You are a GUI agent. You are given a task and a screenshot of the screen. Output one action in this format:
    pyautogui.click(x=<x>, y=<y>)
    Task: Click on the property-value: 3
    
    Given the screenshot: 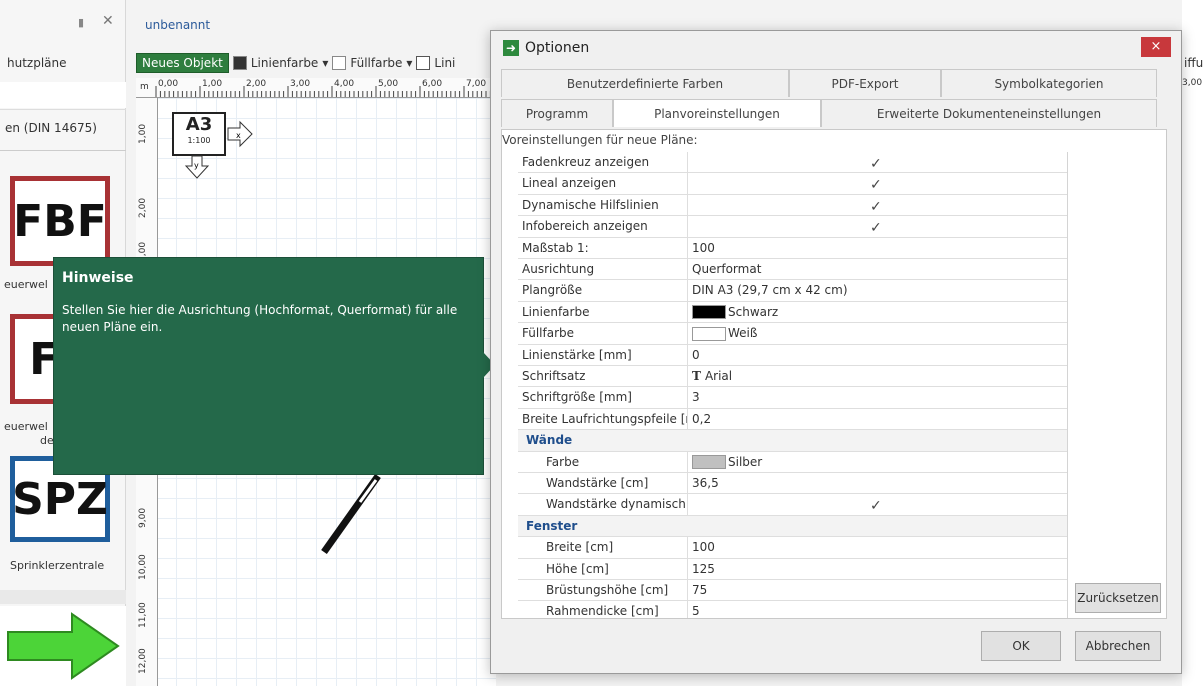 What is the action you would take?
    pyautogui.click(x=878, y=397)
    